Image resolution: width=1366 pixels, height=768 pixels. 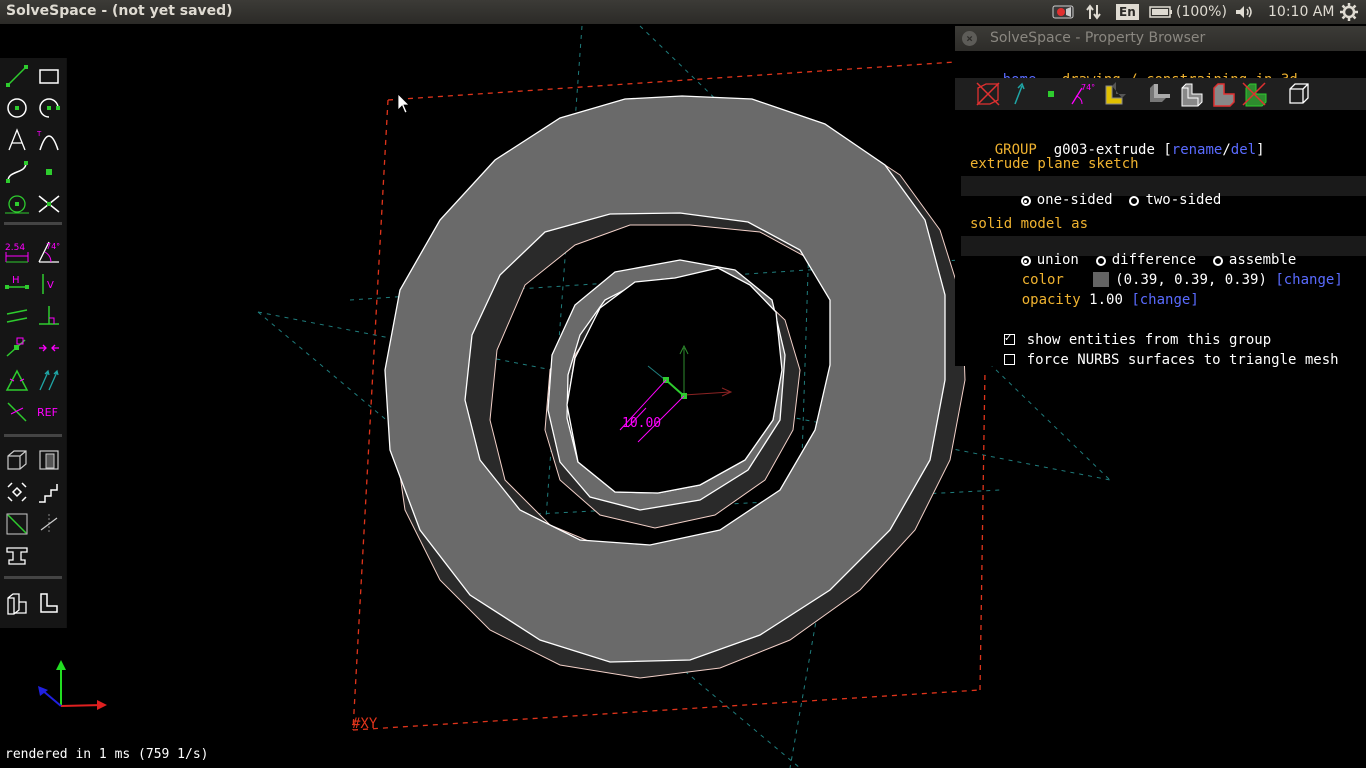 What do you see at coordinates (15, 248) in the screenshot?
I see `dimension-text: 2.54` at bounding box center [15, 248].